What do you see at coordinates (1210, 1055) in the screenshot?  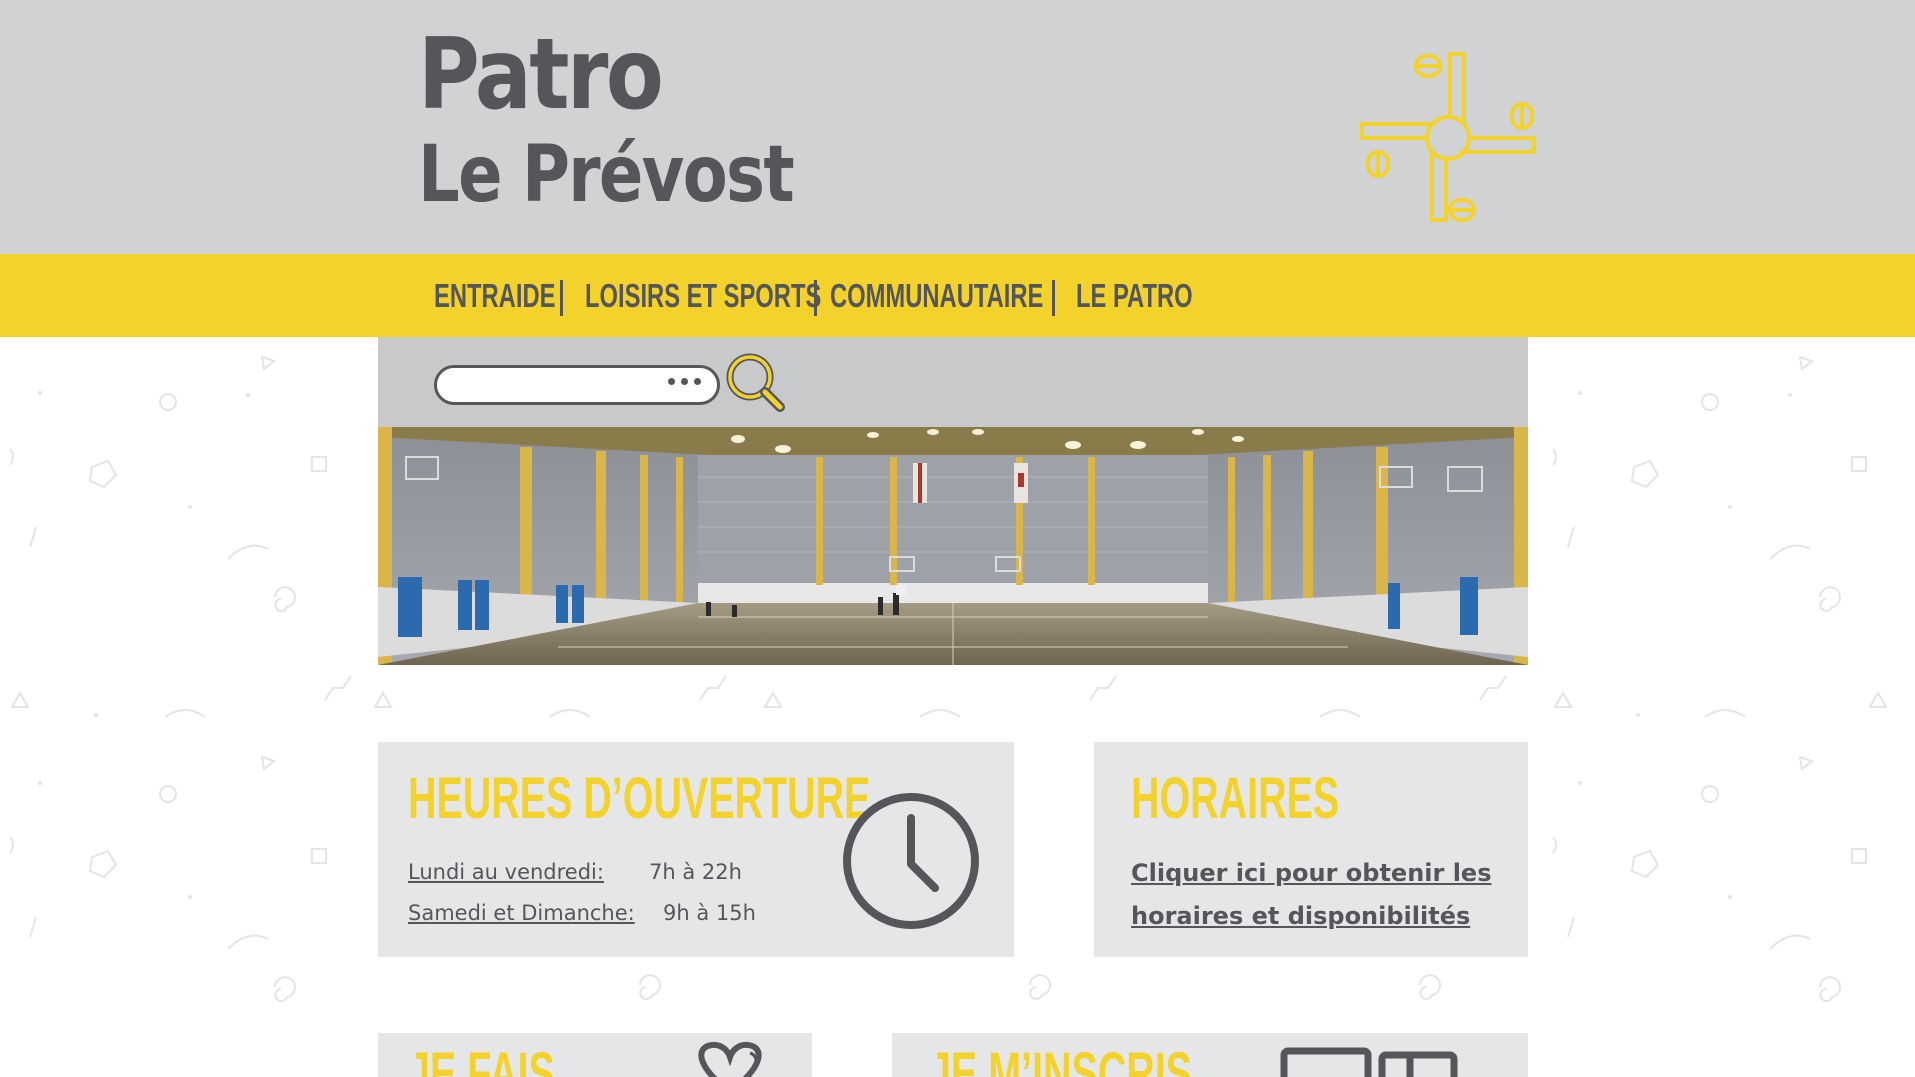 I see `je-minscris-card: JE M’INSCRIS` at bounding box center [1210, 1055].